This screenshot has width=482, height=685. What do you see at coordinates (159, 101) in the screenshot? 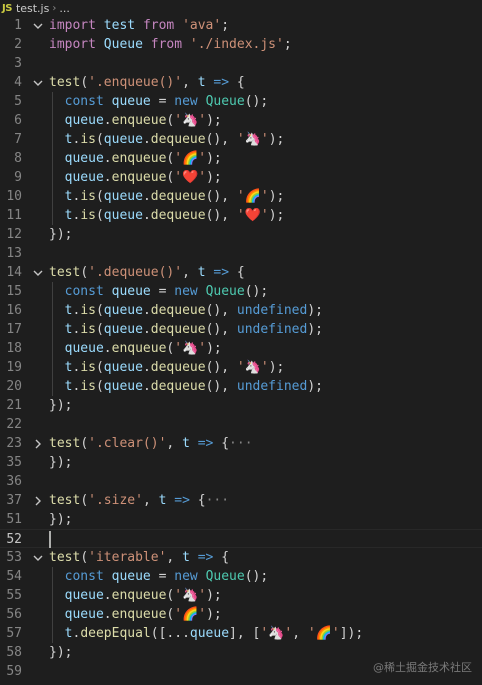
I see `code-text: const queue = new Queue();` at bounding box center [159, 101].